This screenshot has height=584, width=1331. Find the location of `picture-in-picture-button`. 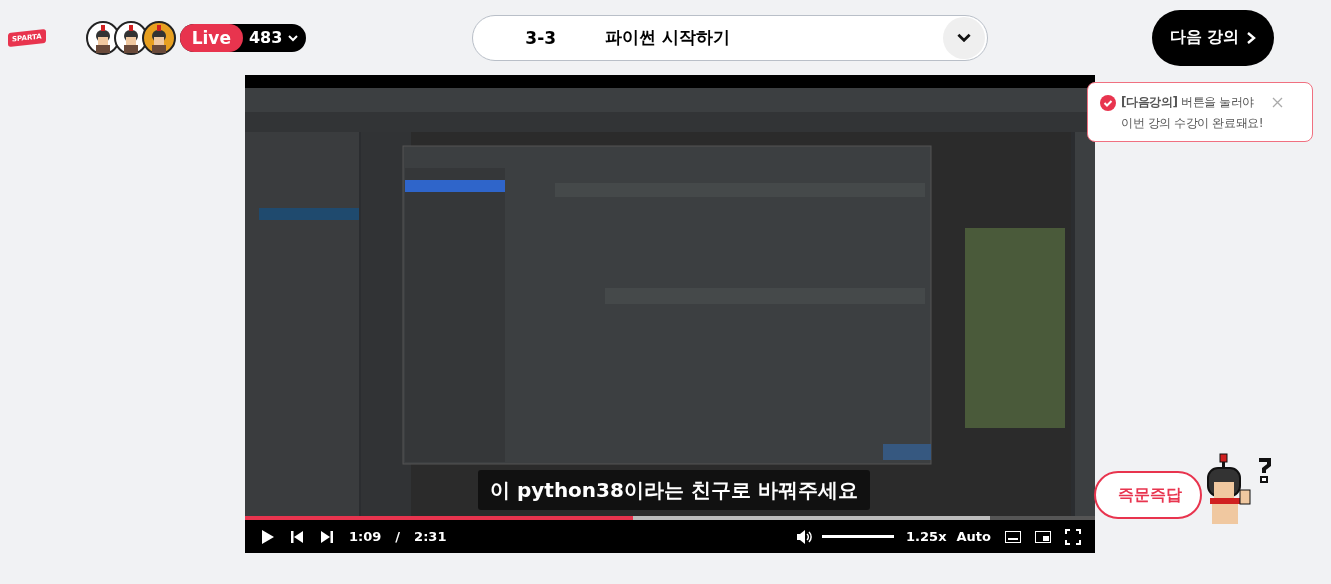

picture-in-picture-button is located at coordinates (1043, 536).